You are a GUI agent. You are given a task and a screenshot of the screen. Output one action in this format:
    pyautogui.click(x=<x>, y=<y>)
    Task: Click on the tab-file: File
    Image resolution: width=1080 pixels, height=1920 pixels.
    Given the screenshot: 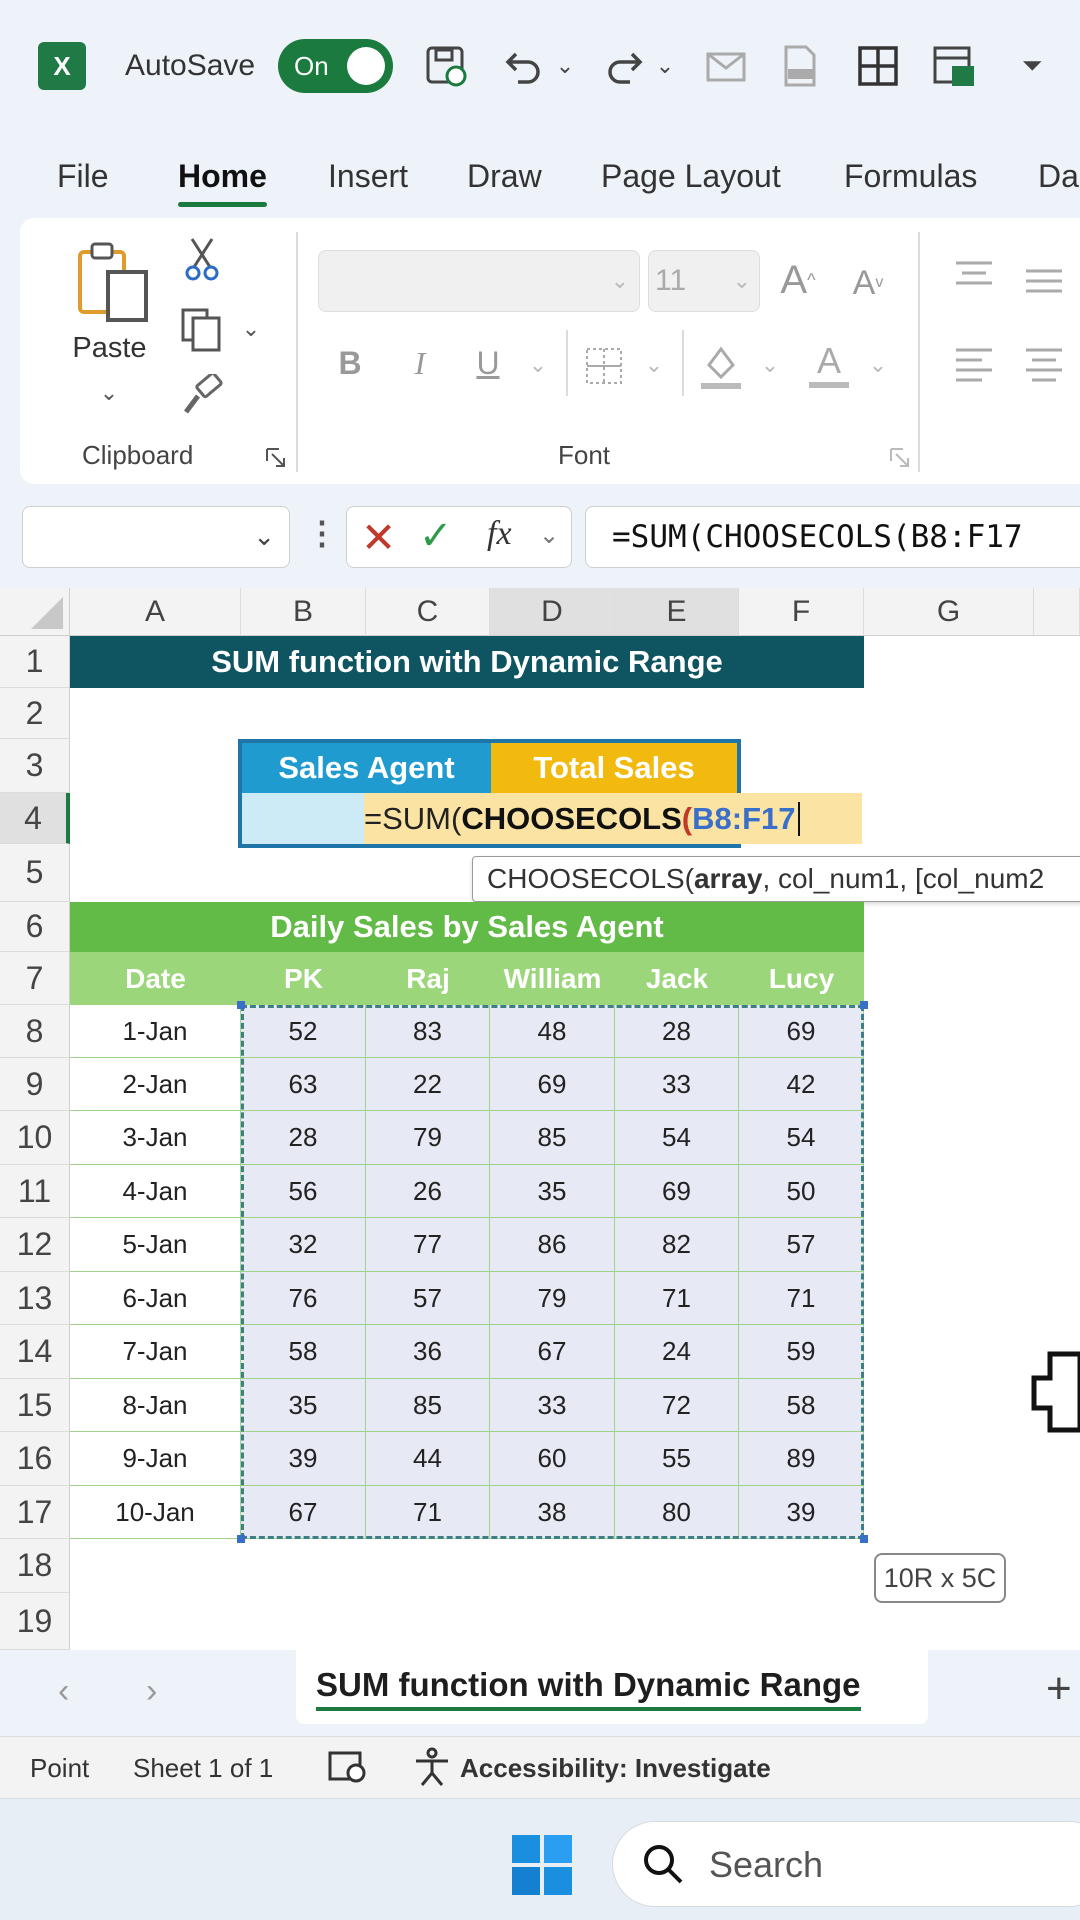 What is the action you would take?
    pyautogui.click(x=83, y=176)
    